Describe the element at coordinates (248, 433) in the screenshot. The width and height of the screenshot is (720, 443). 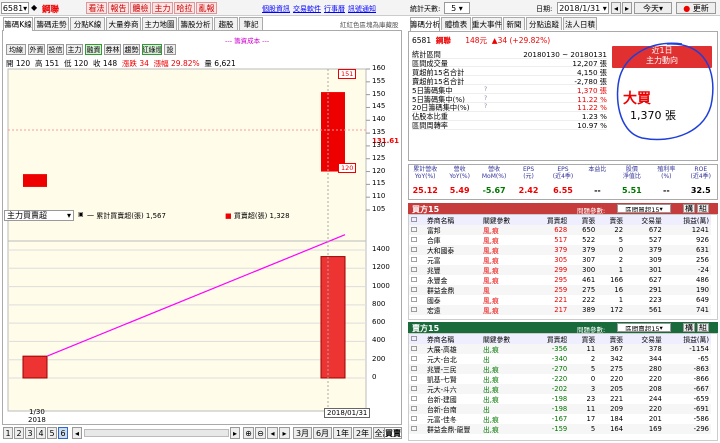
I see `zoom-in-icon: ⊕` at that location.